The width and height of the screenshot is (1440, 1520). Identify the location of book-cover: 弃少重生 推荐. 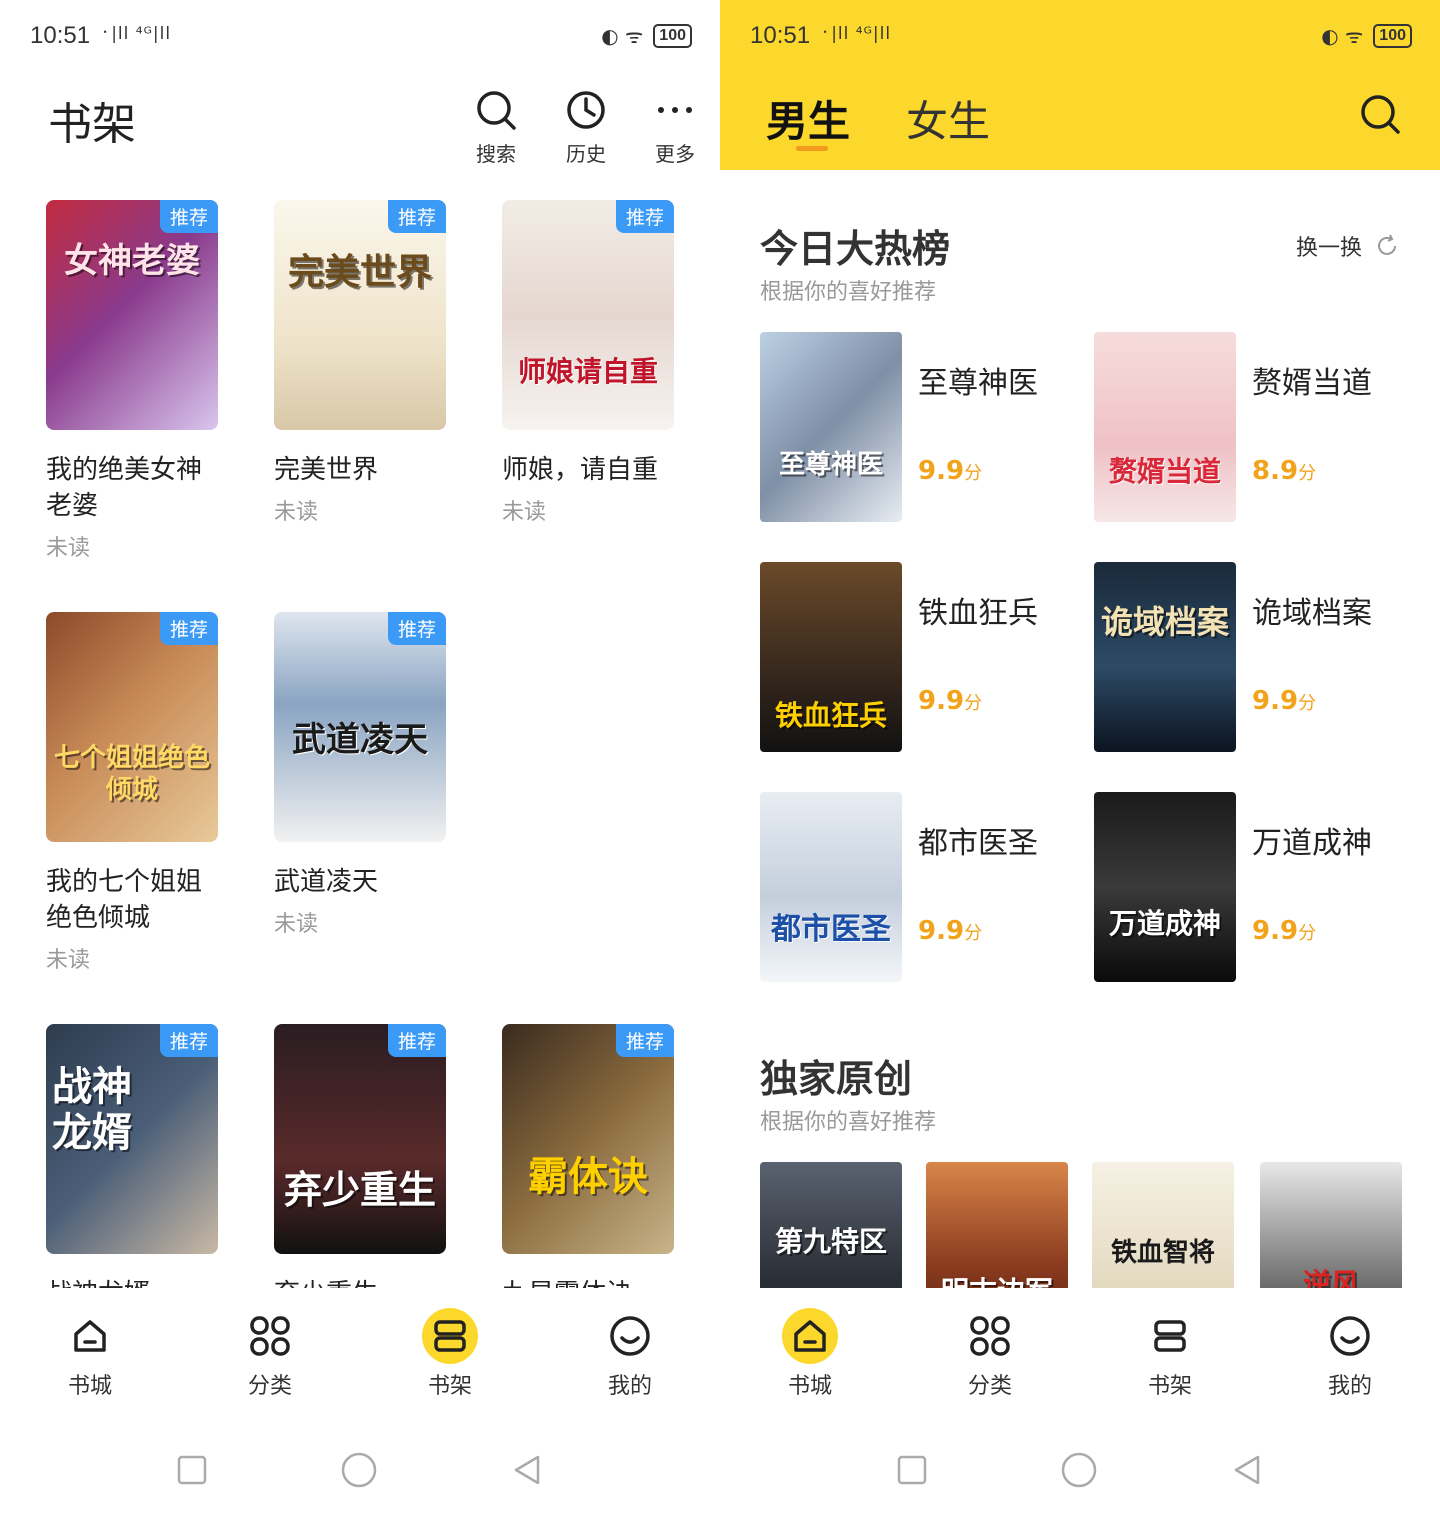
(360, 1139).